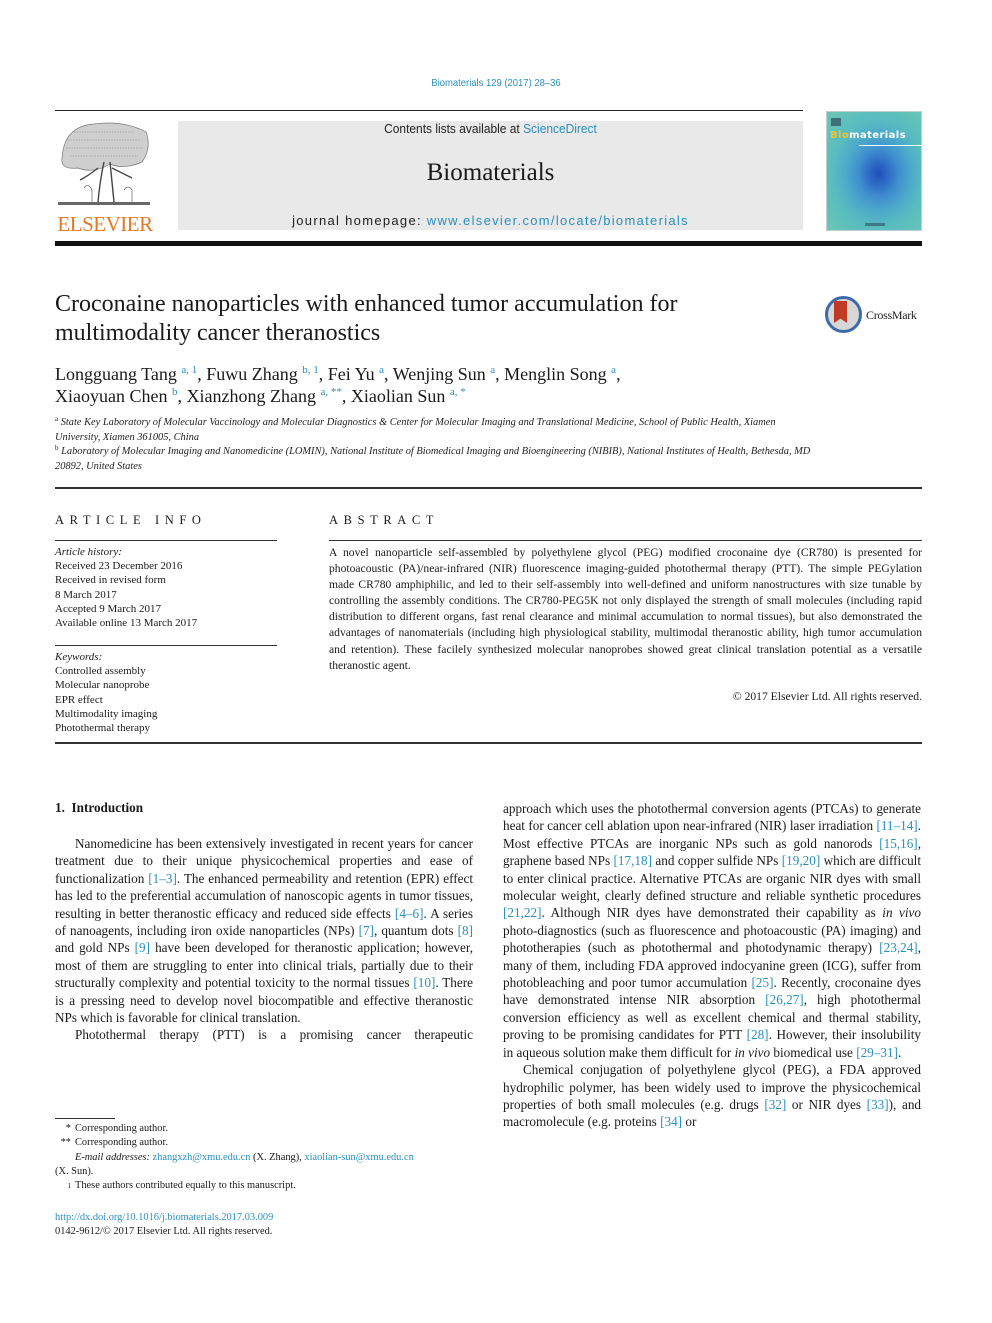 The image size is (992, 1323). What do you see at coordinates (557, 374) in the screenshot?
I see `author-name: Menglin Song` at bounding box center [557, 374].